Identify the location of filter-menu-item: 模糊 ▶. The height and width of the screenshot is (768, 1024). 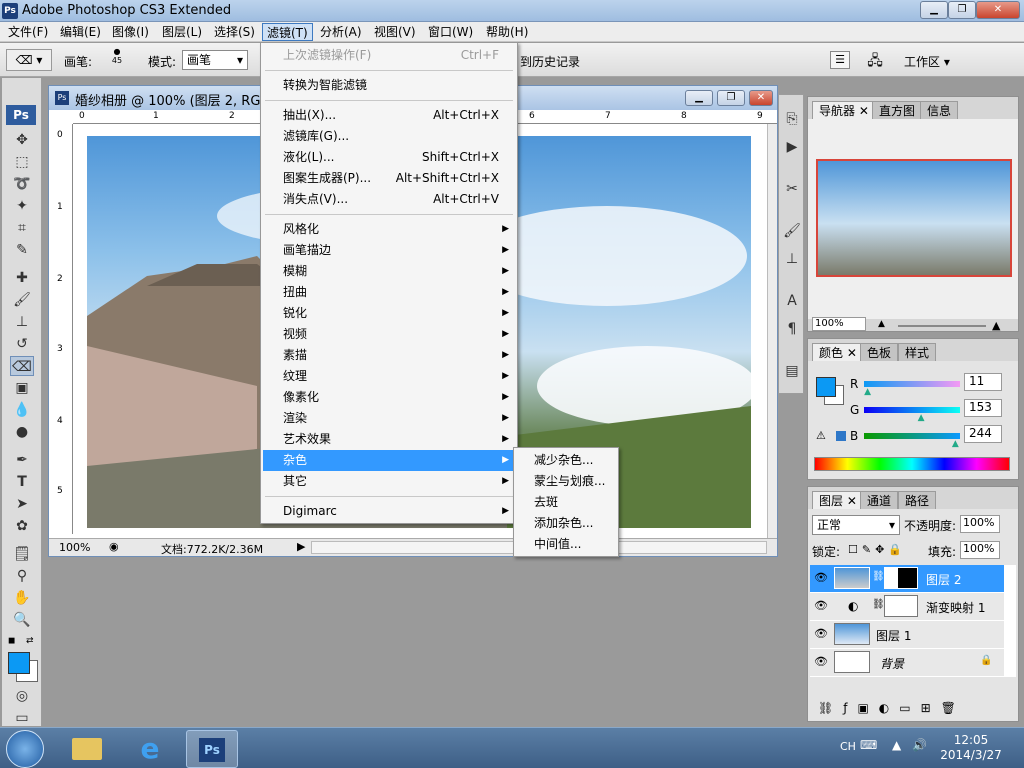
(389, 271).